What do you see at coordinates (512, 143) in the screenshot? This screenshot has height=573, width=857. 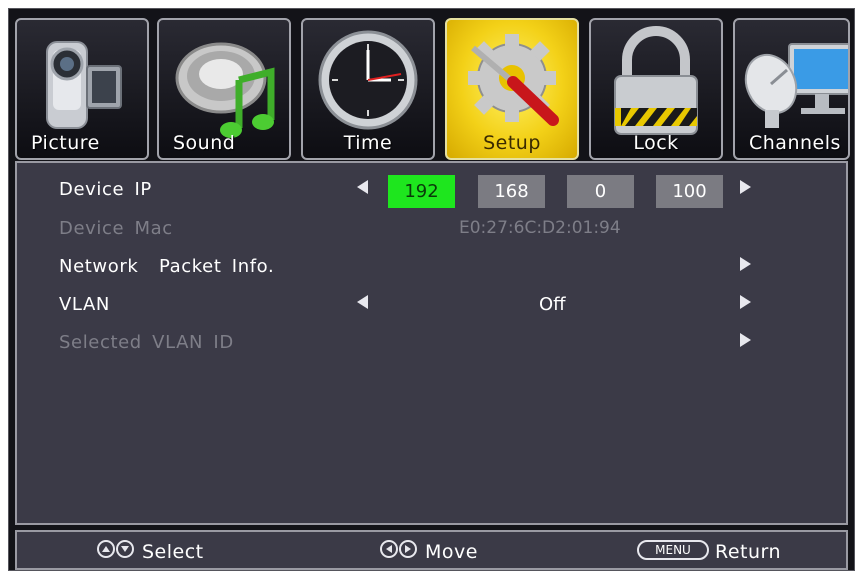 I see `tab-label: Setup` at bounding box center [512, 143].